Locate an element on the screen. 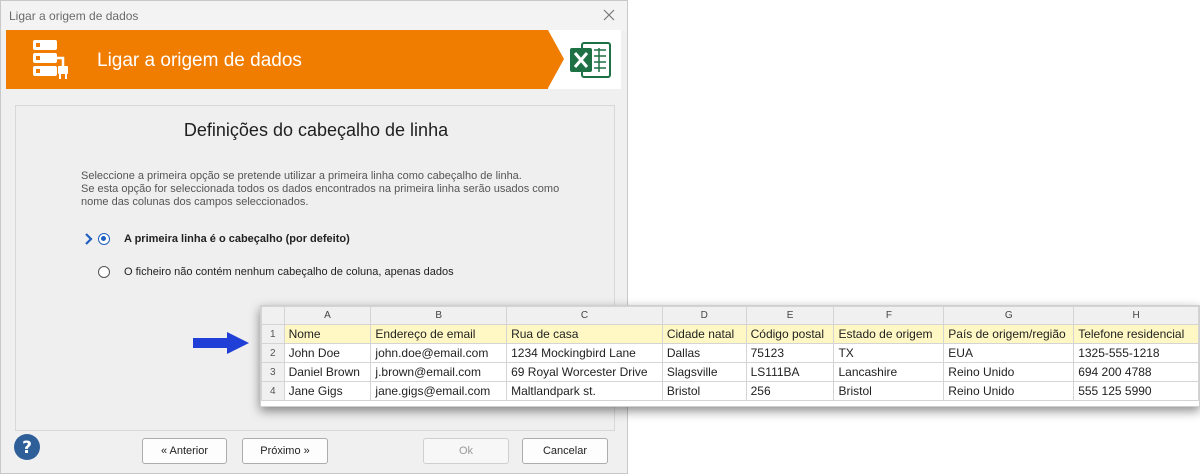 This screenshot has width=1200, height=474. table-cell: Dallas is located at coordinates (704, 353).